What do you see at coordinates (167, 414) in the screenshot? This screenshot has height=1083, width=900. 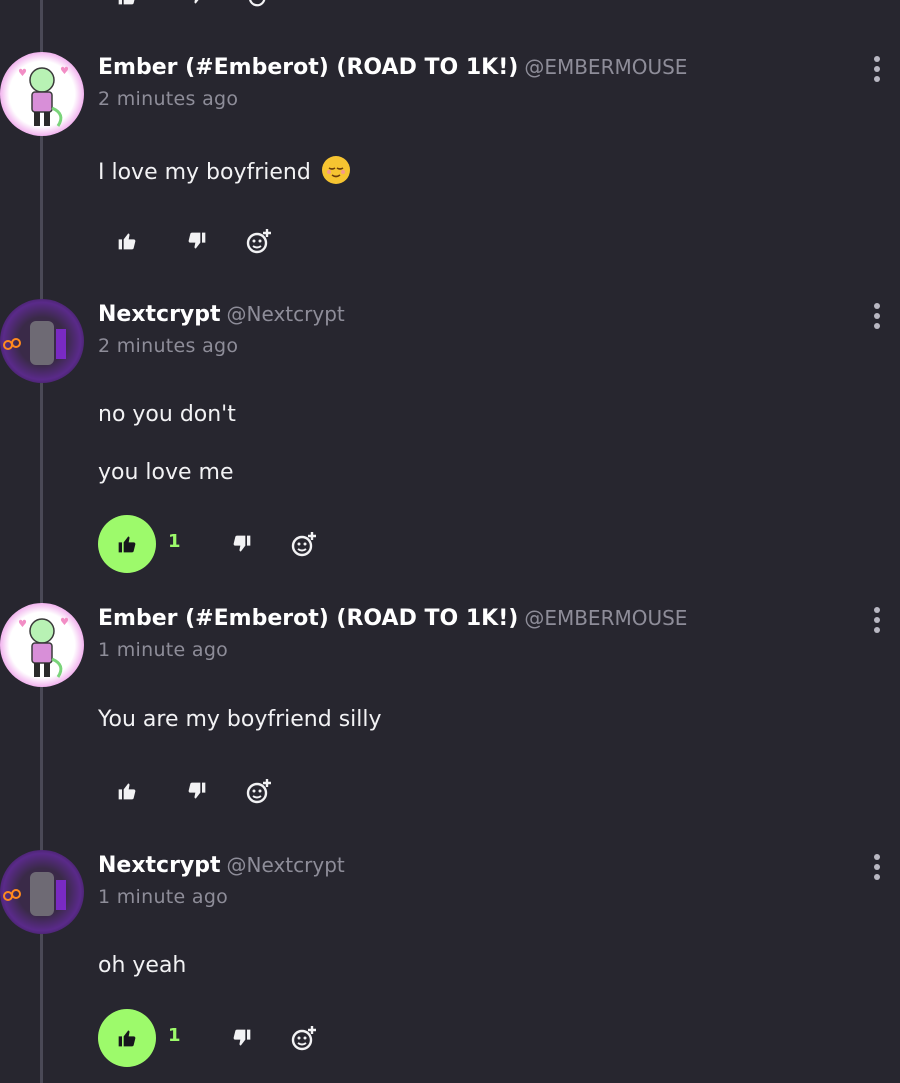 I see `comment-text-line: no you don't` at bounding box center [167, 414].